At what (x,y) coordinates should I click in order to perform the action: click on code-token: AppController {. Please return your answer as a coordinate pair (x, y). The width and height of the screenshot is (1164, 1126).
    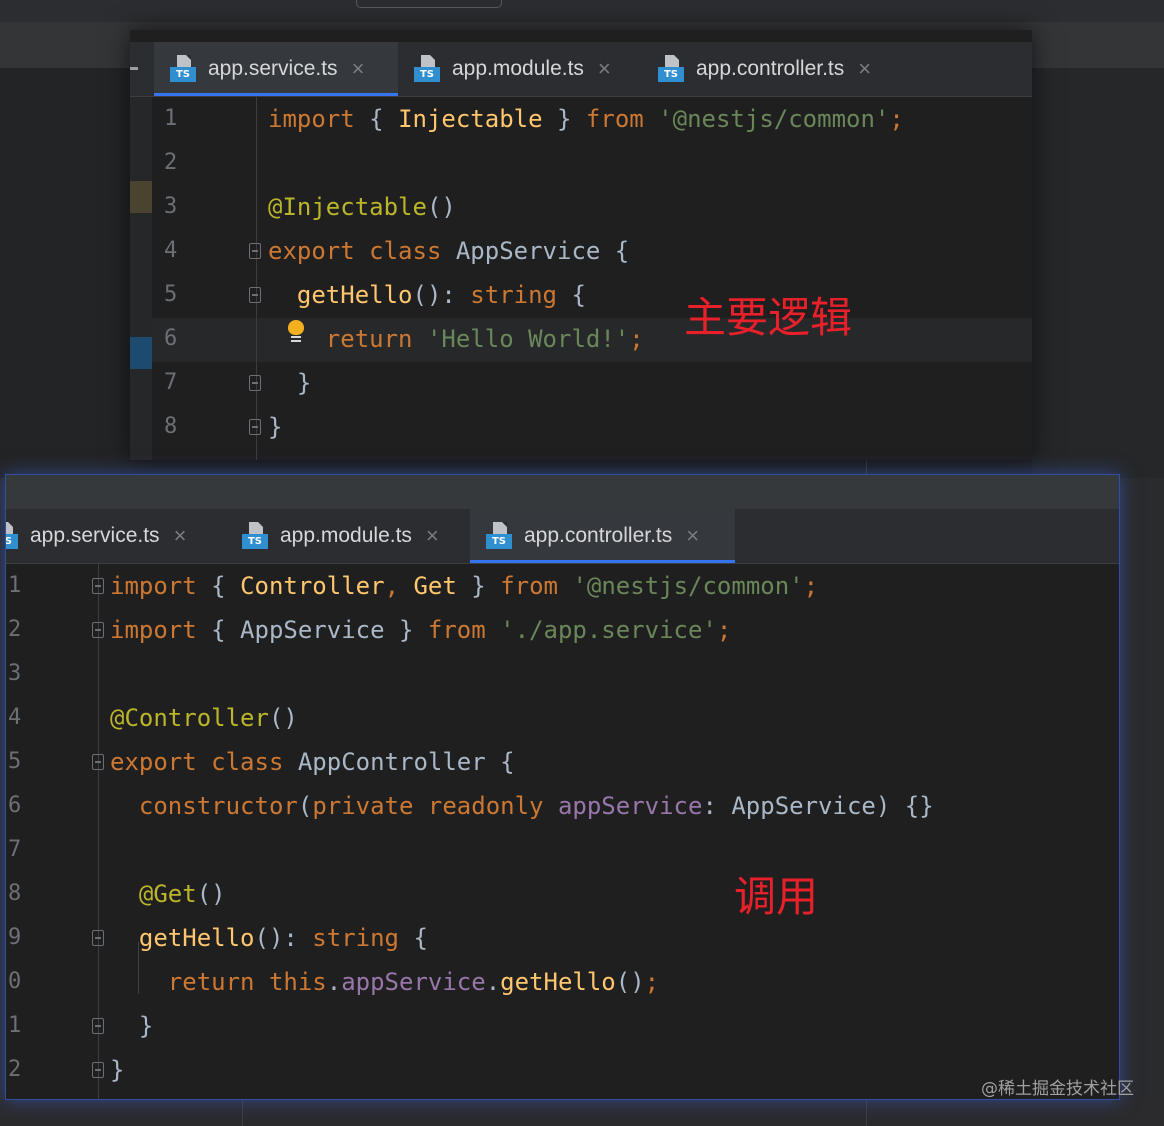
    Looking at the image, I should click on (406, 762).